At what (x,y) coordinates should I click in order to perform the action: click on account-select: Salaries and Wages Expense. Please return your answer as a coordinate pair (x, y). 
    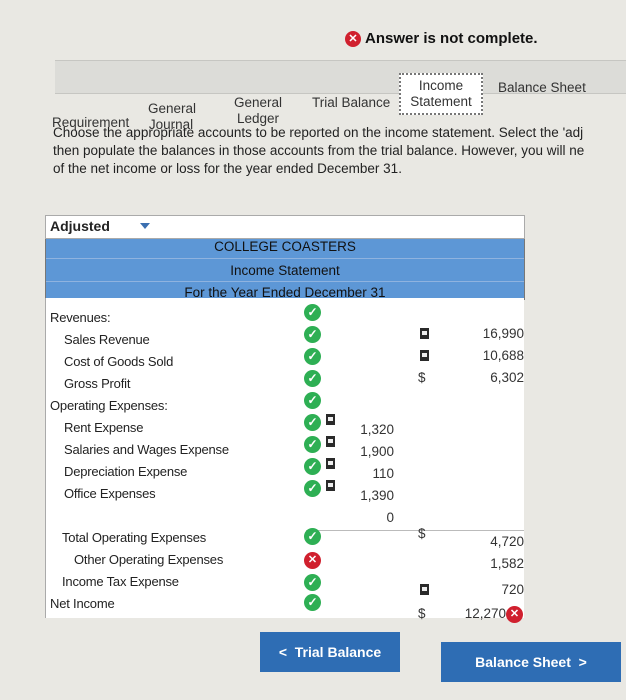
    Looking at the image, I should click on (146, 449).